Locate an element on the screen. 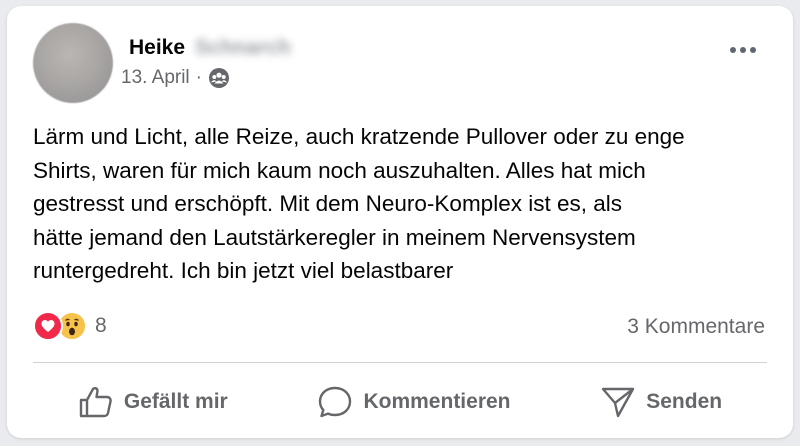 This screenshot has width=800, height=446. more-options-button is located at coordinates (743, 50).